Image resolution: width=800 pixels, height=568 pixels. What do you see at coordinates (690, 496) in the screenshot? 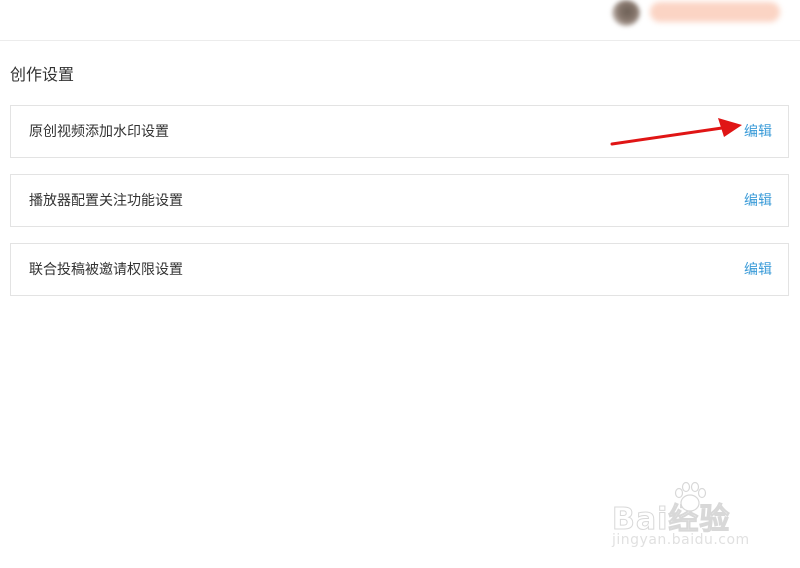
I see `paw-icon` at bounding box center [690, 496].